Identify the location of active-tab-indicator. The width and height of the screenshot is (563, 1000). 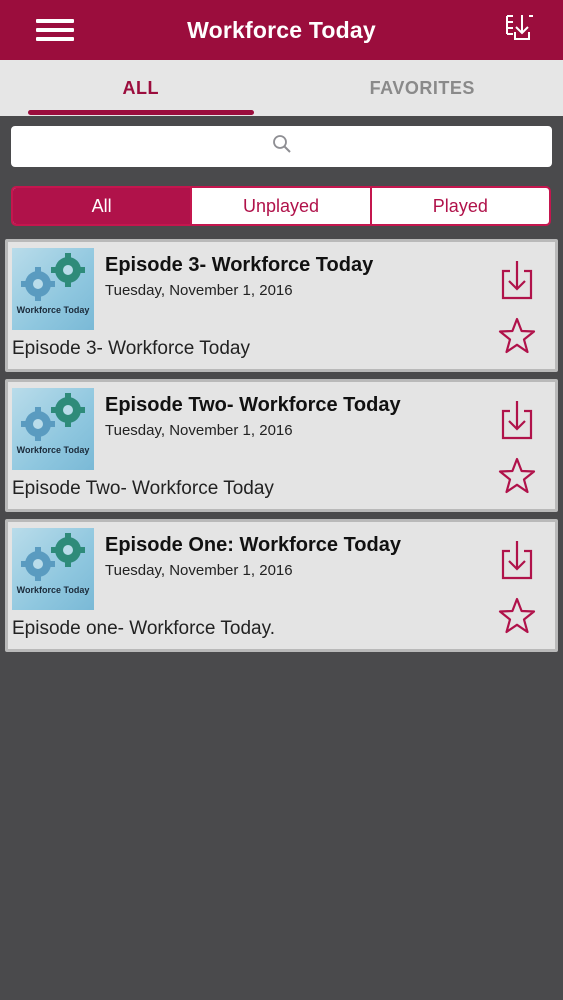
(141, 112).